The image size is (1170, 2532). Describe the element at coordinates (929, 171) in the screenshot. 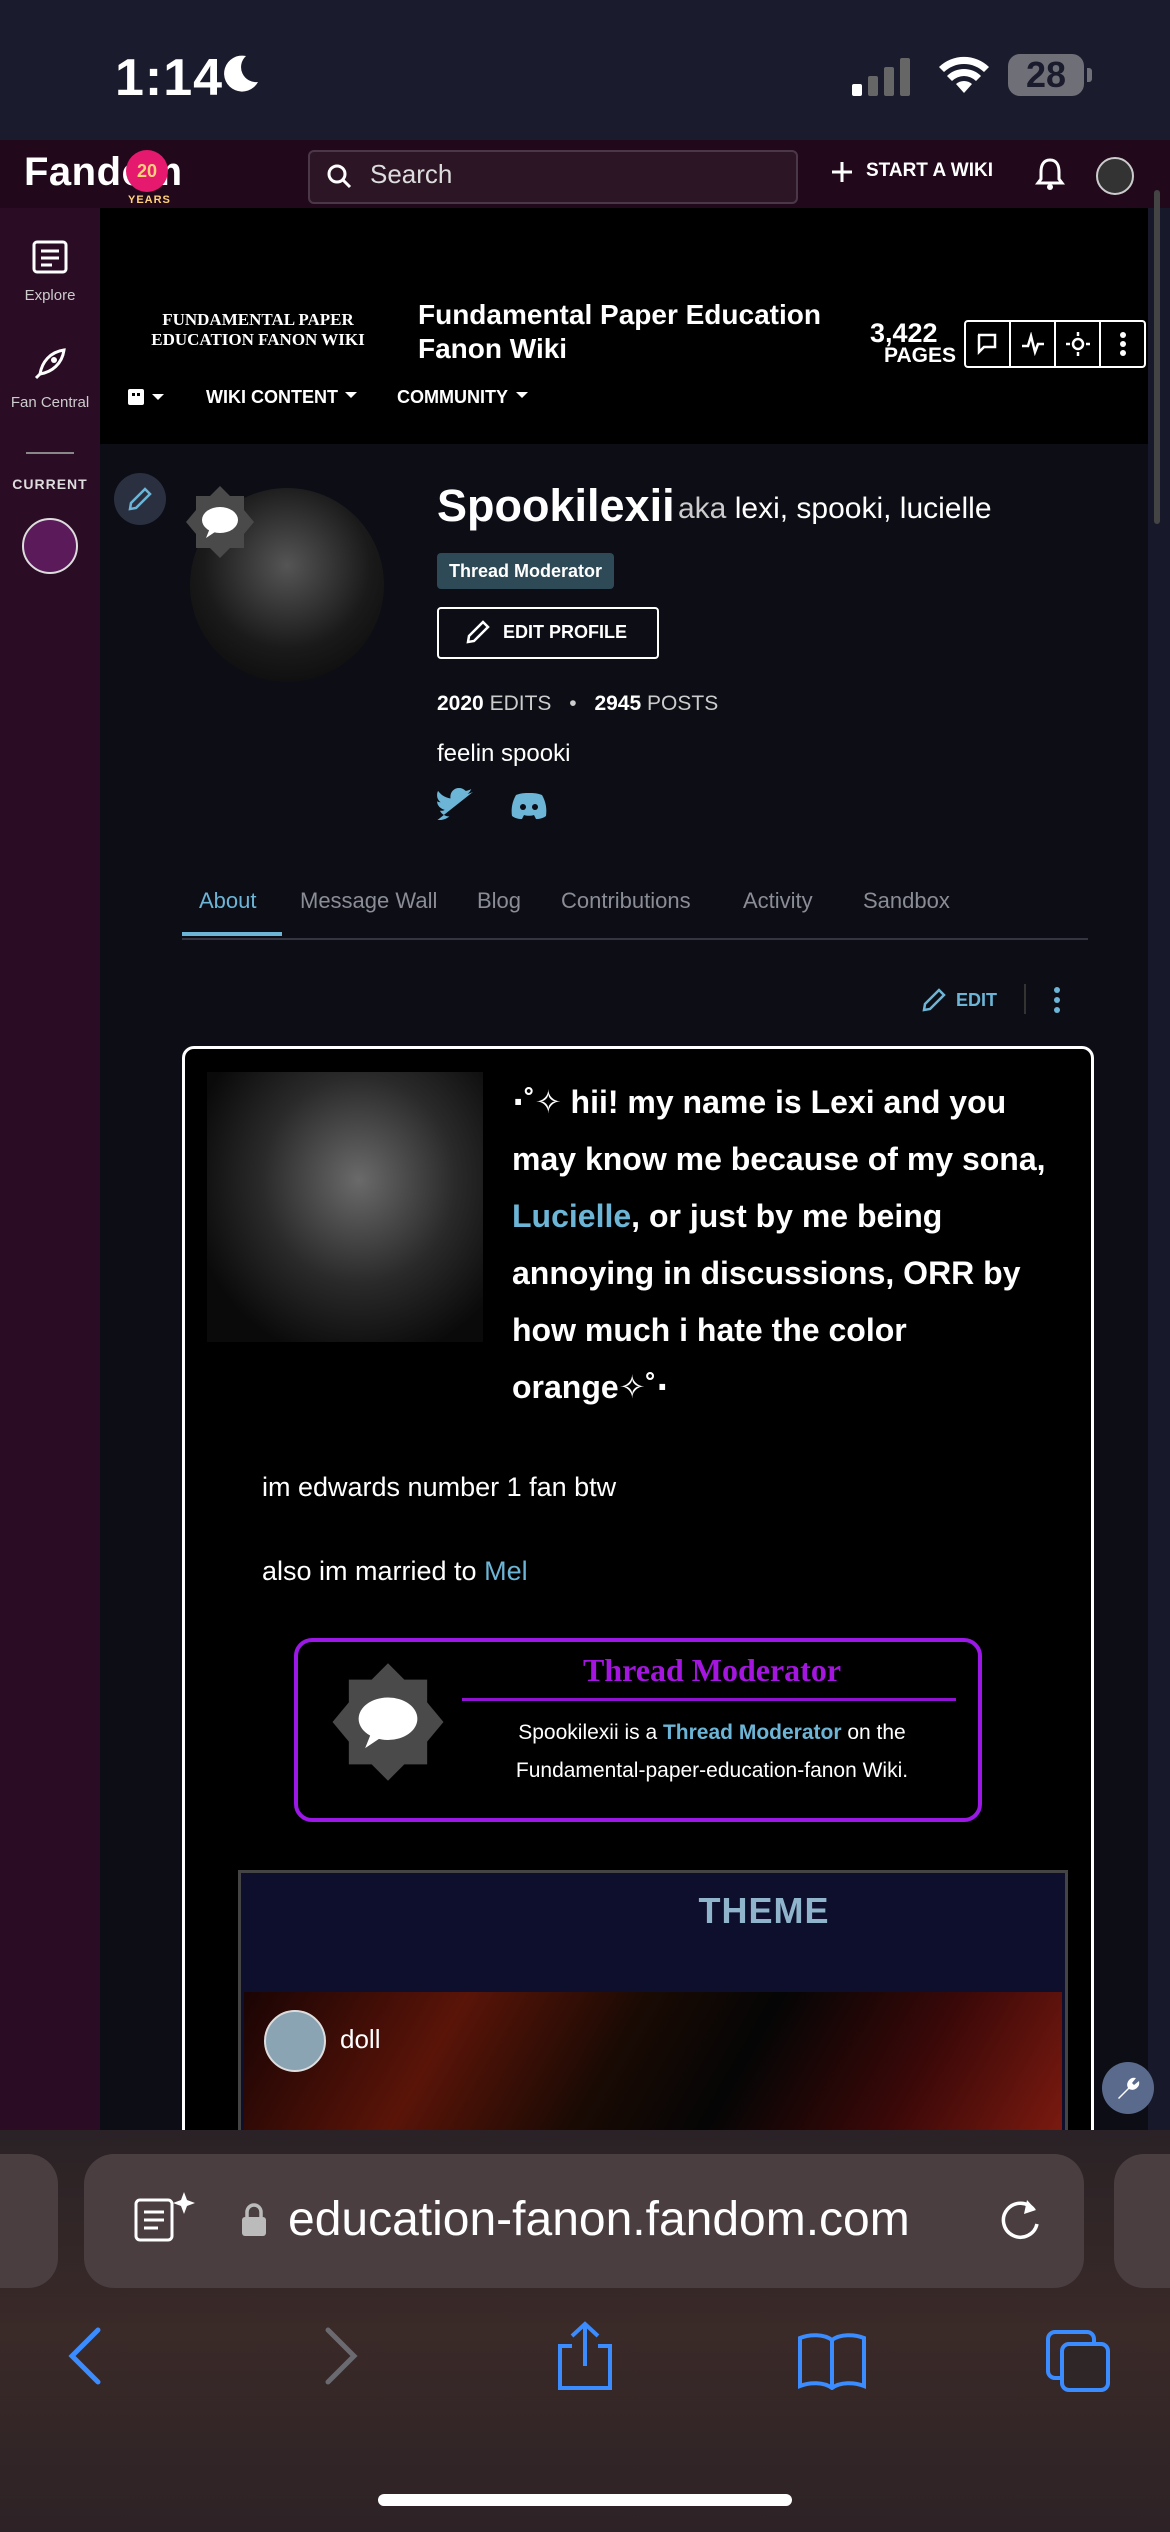

I see `start-wiki-button: START A WIKI` at that location.